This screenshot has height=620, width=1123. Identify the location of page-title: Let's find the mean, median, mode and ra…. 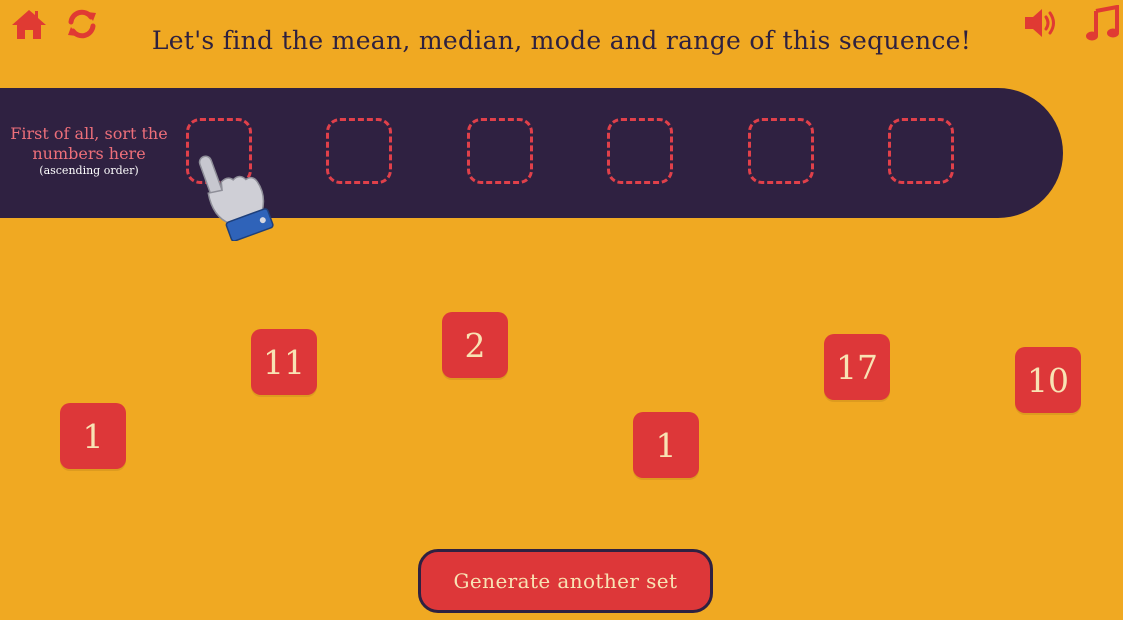
(561, 40).